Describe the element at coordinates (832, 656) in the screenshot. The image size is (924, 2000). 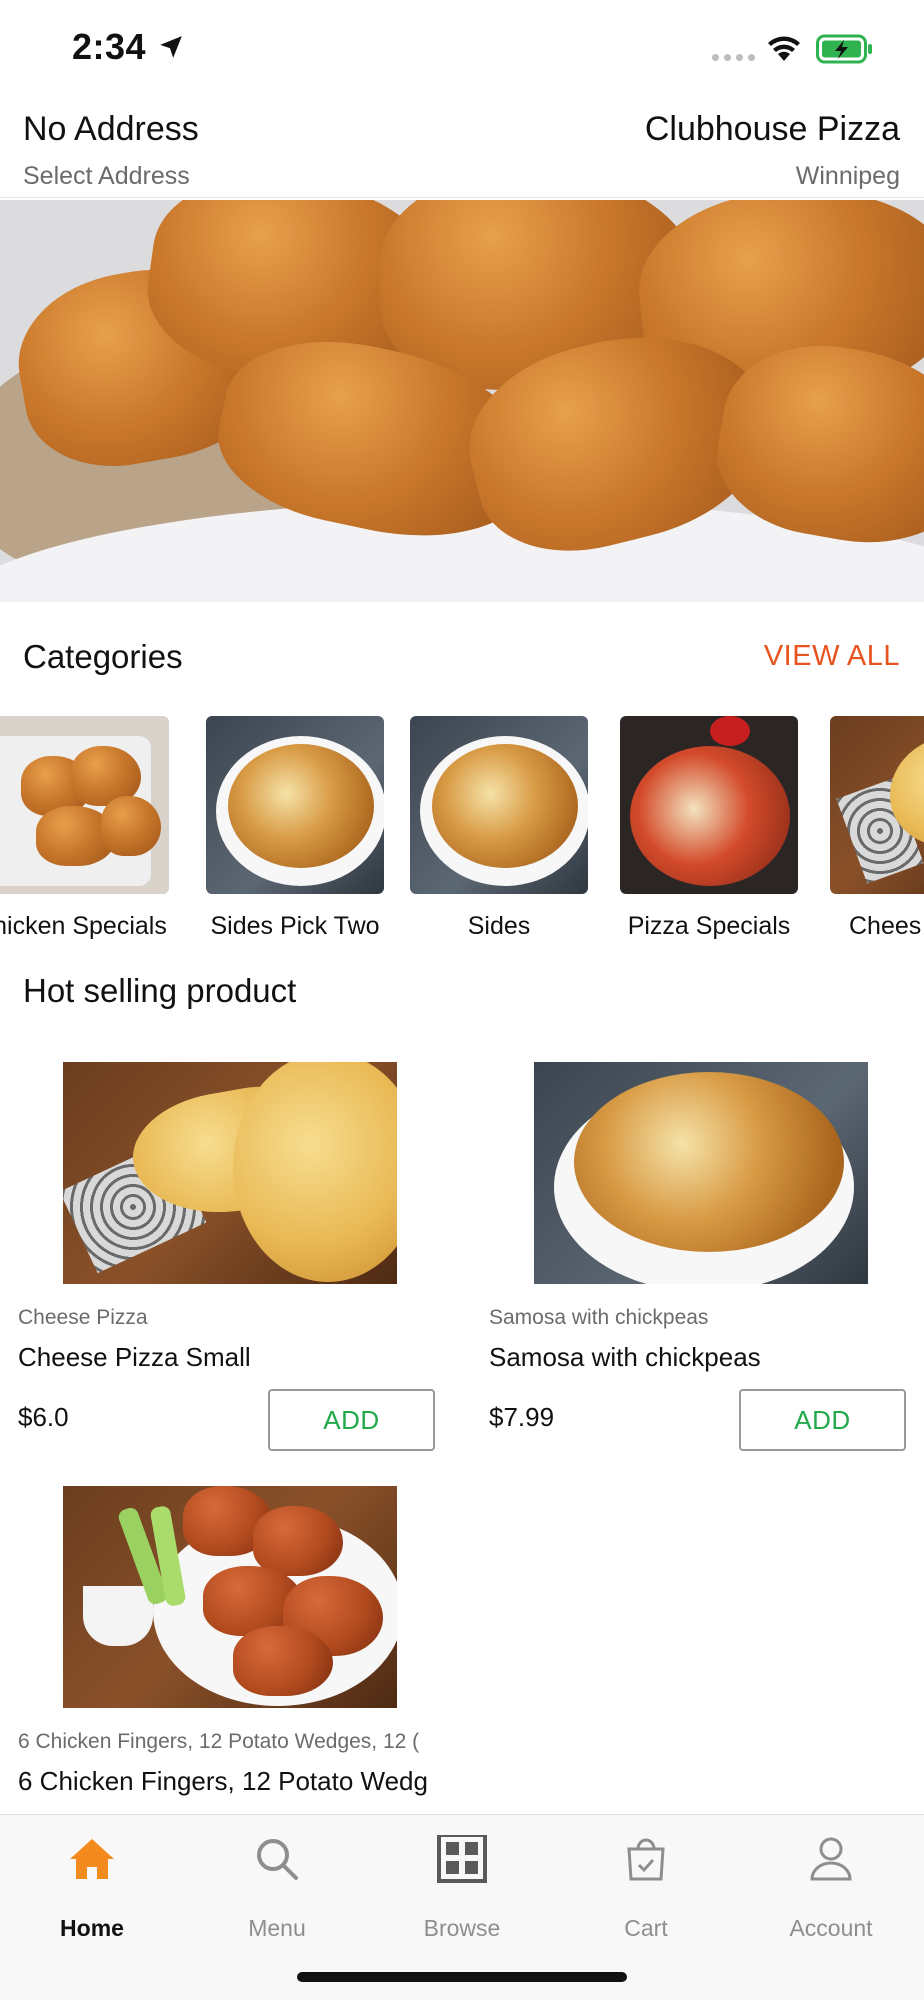
I see `view-all-link: VIEW ALL` at that location.